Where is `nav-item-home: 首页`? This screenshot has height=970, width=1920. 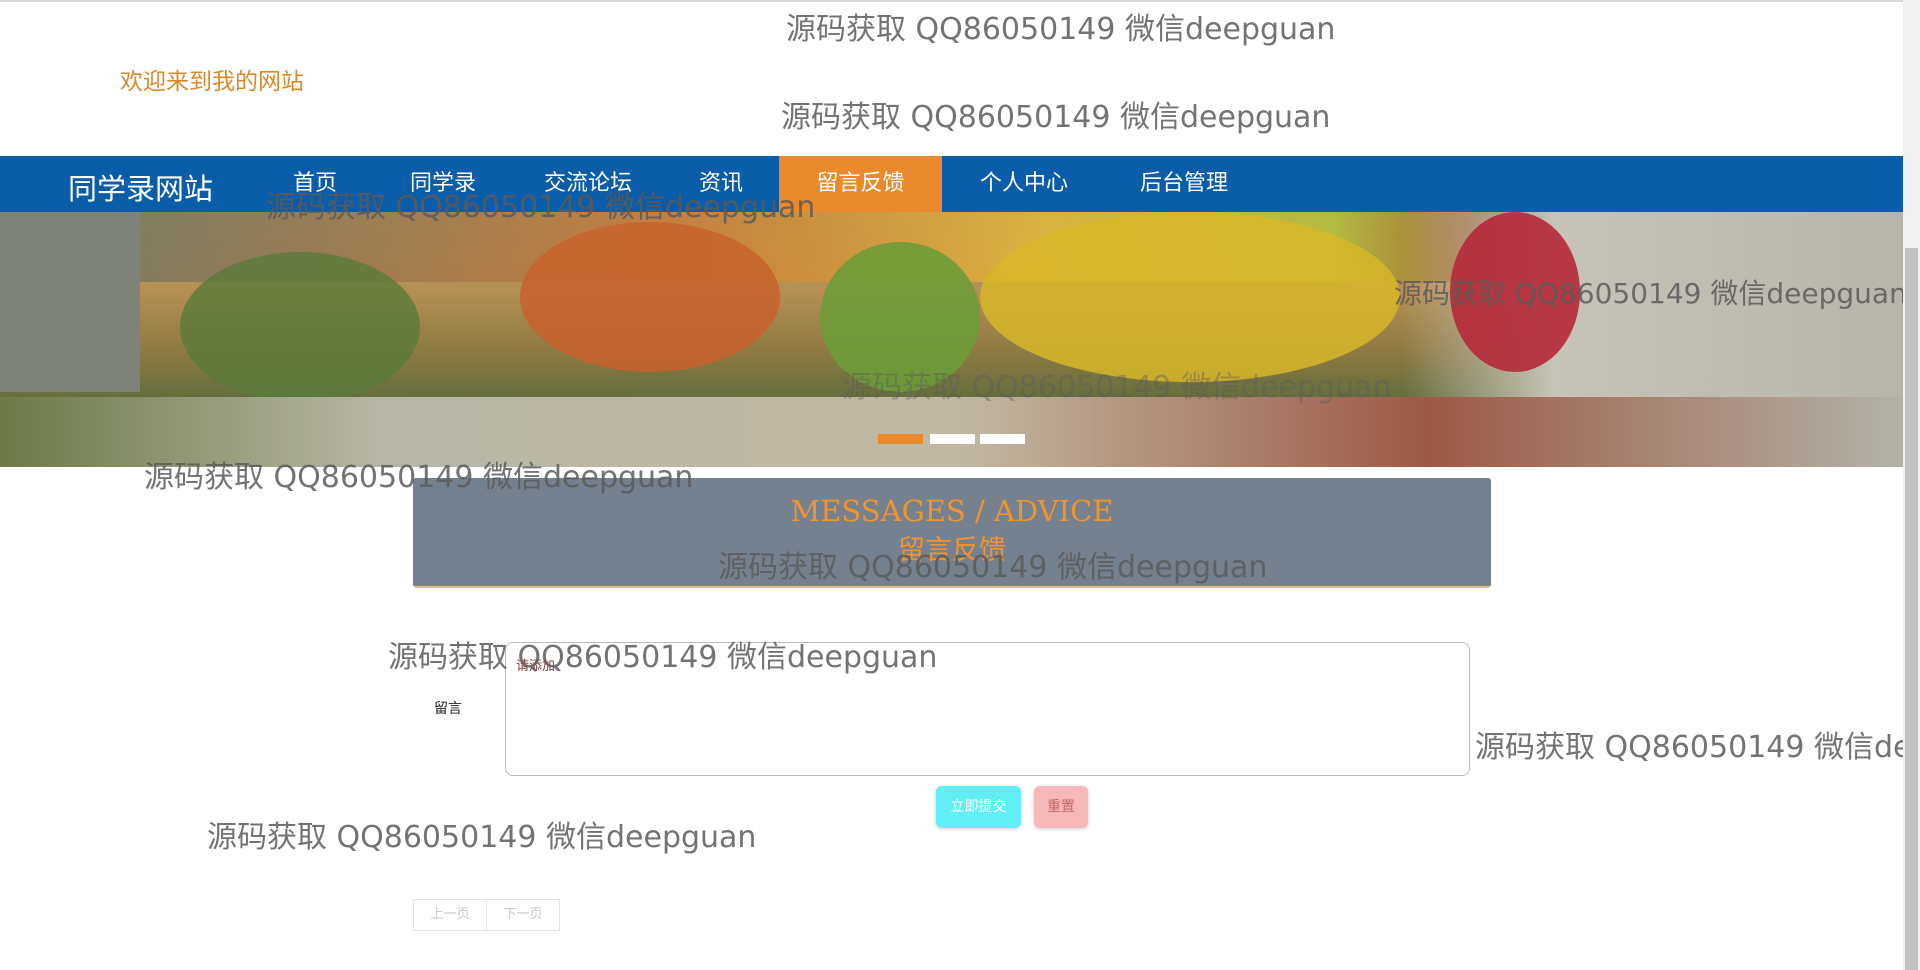 nav-item-home: 首页 is located at coordinates (315, 184).